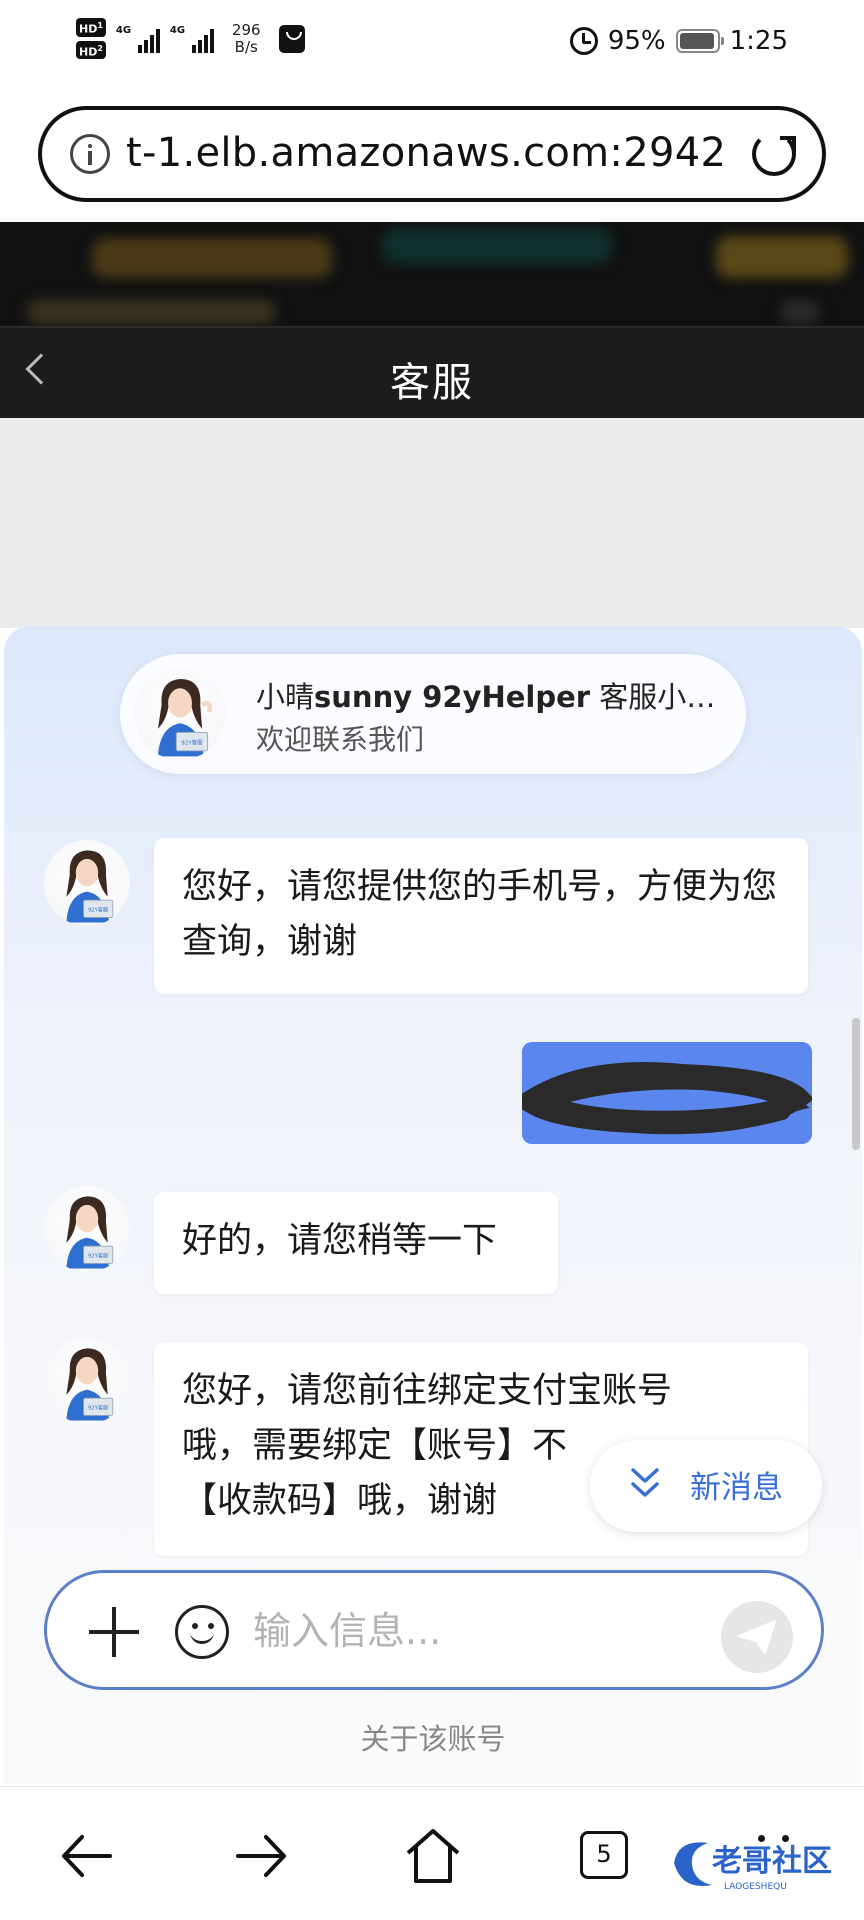  I want to click on page-backdrop, so click(432, 523).